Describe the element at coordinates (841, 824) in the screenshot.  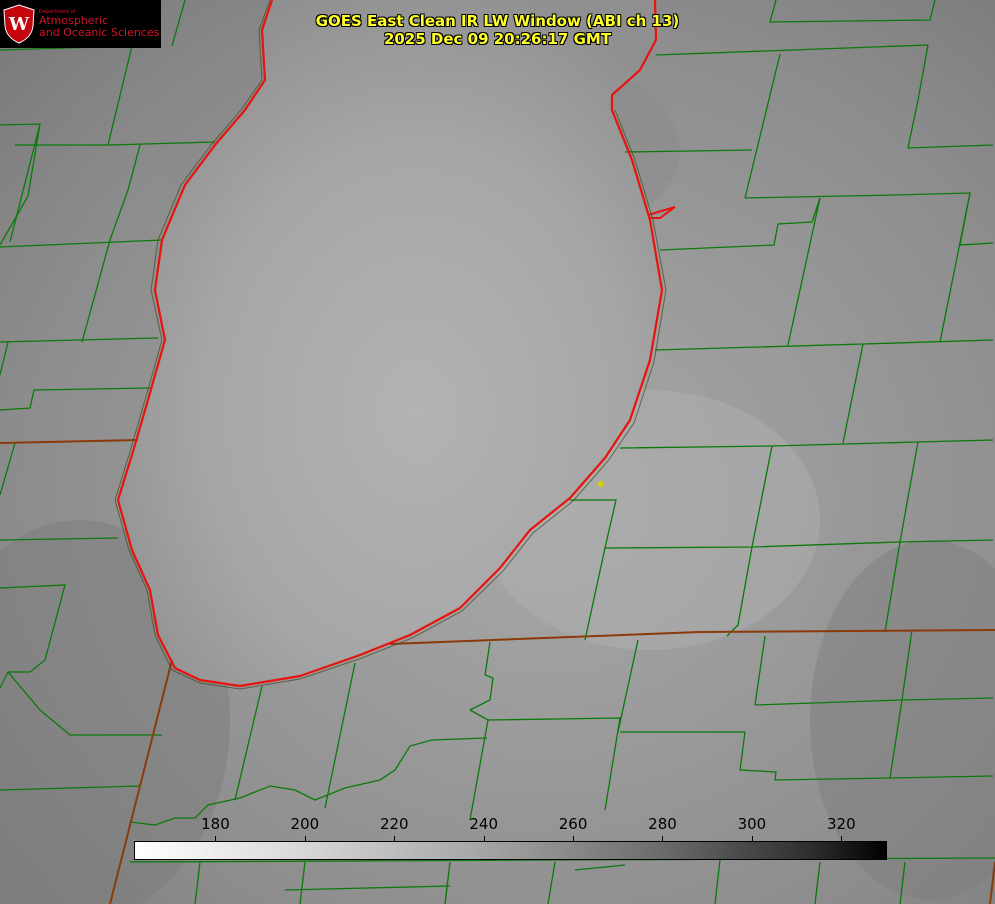
I see `colorbar-tick-label: 320` at that location.